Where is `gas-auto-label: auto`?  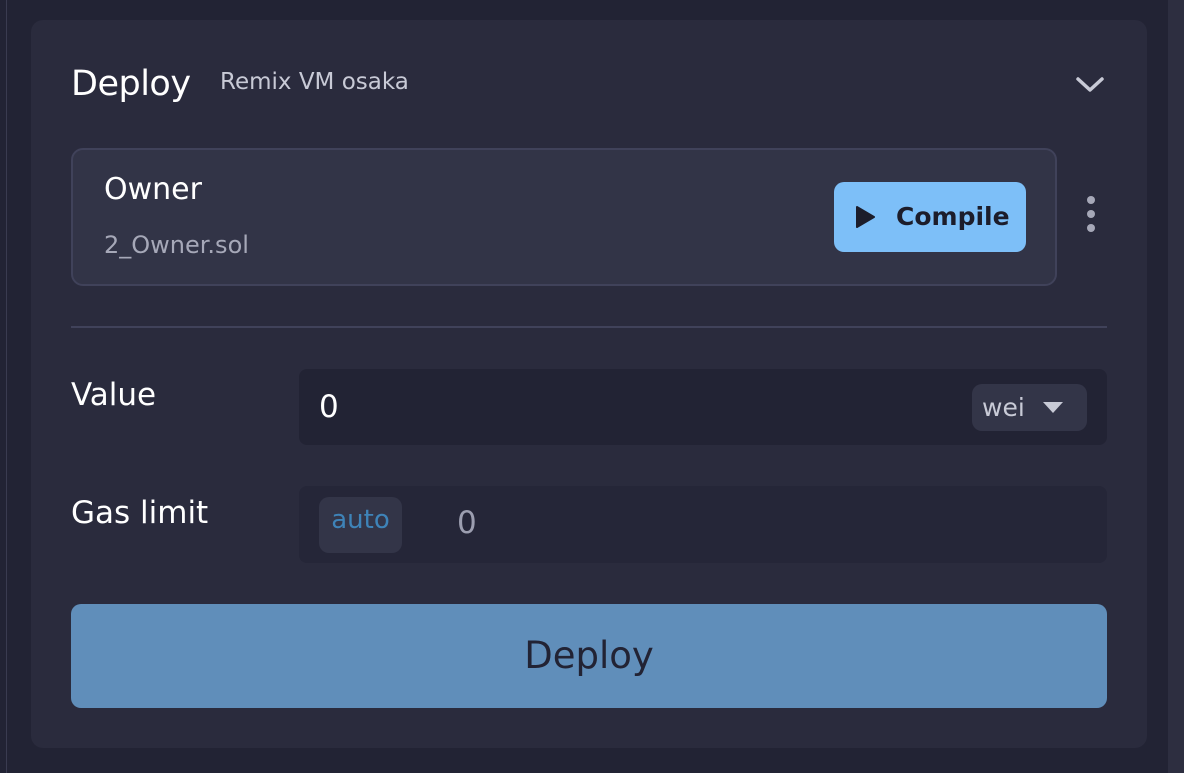
gas-auto-label: auto is located at coordinates (360, 520).